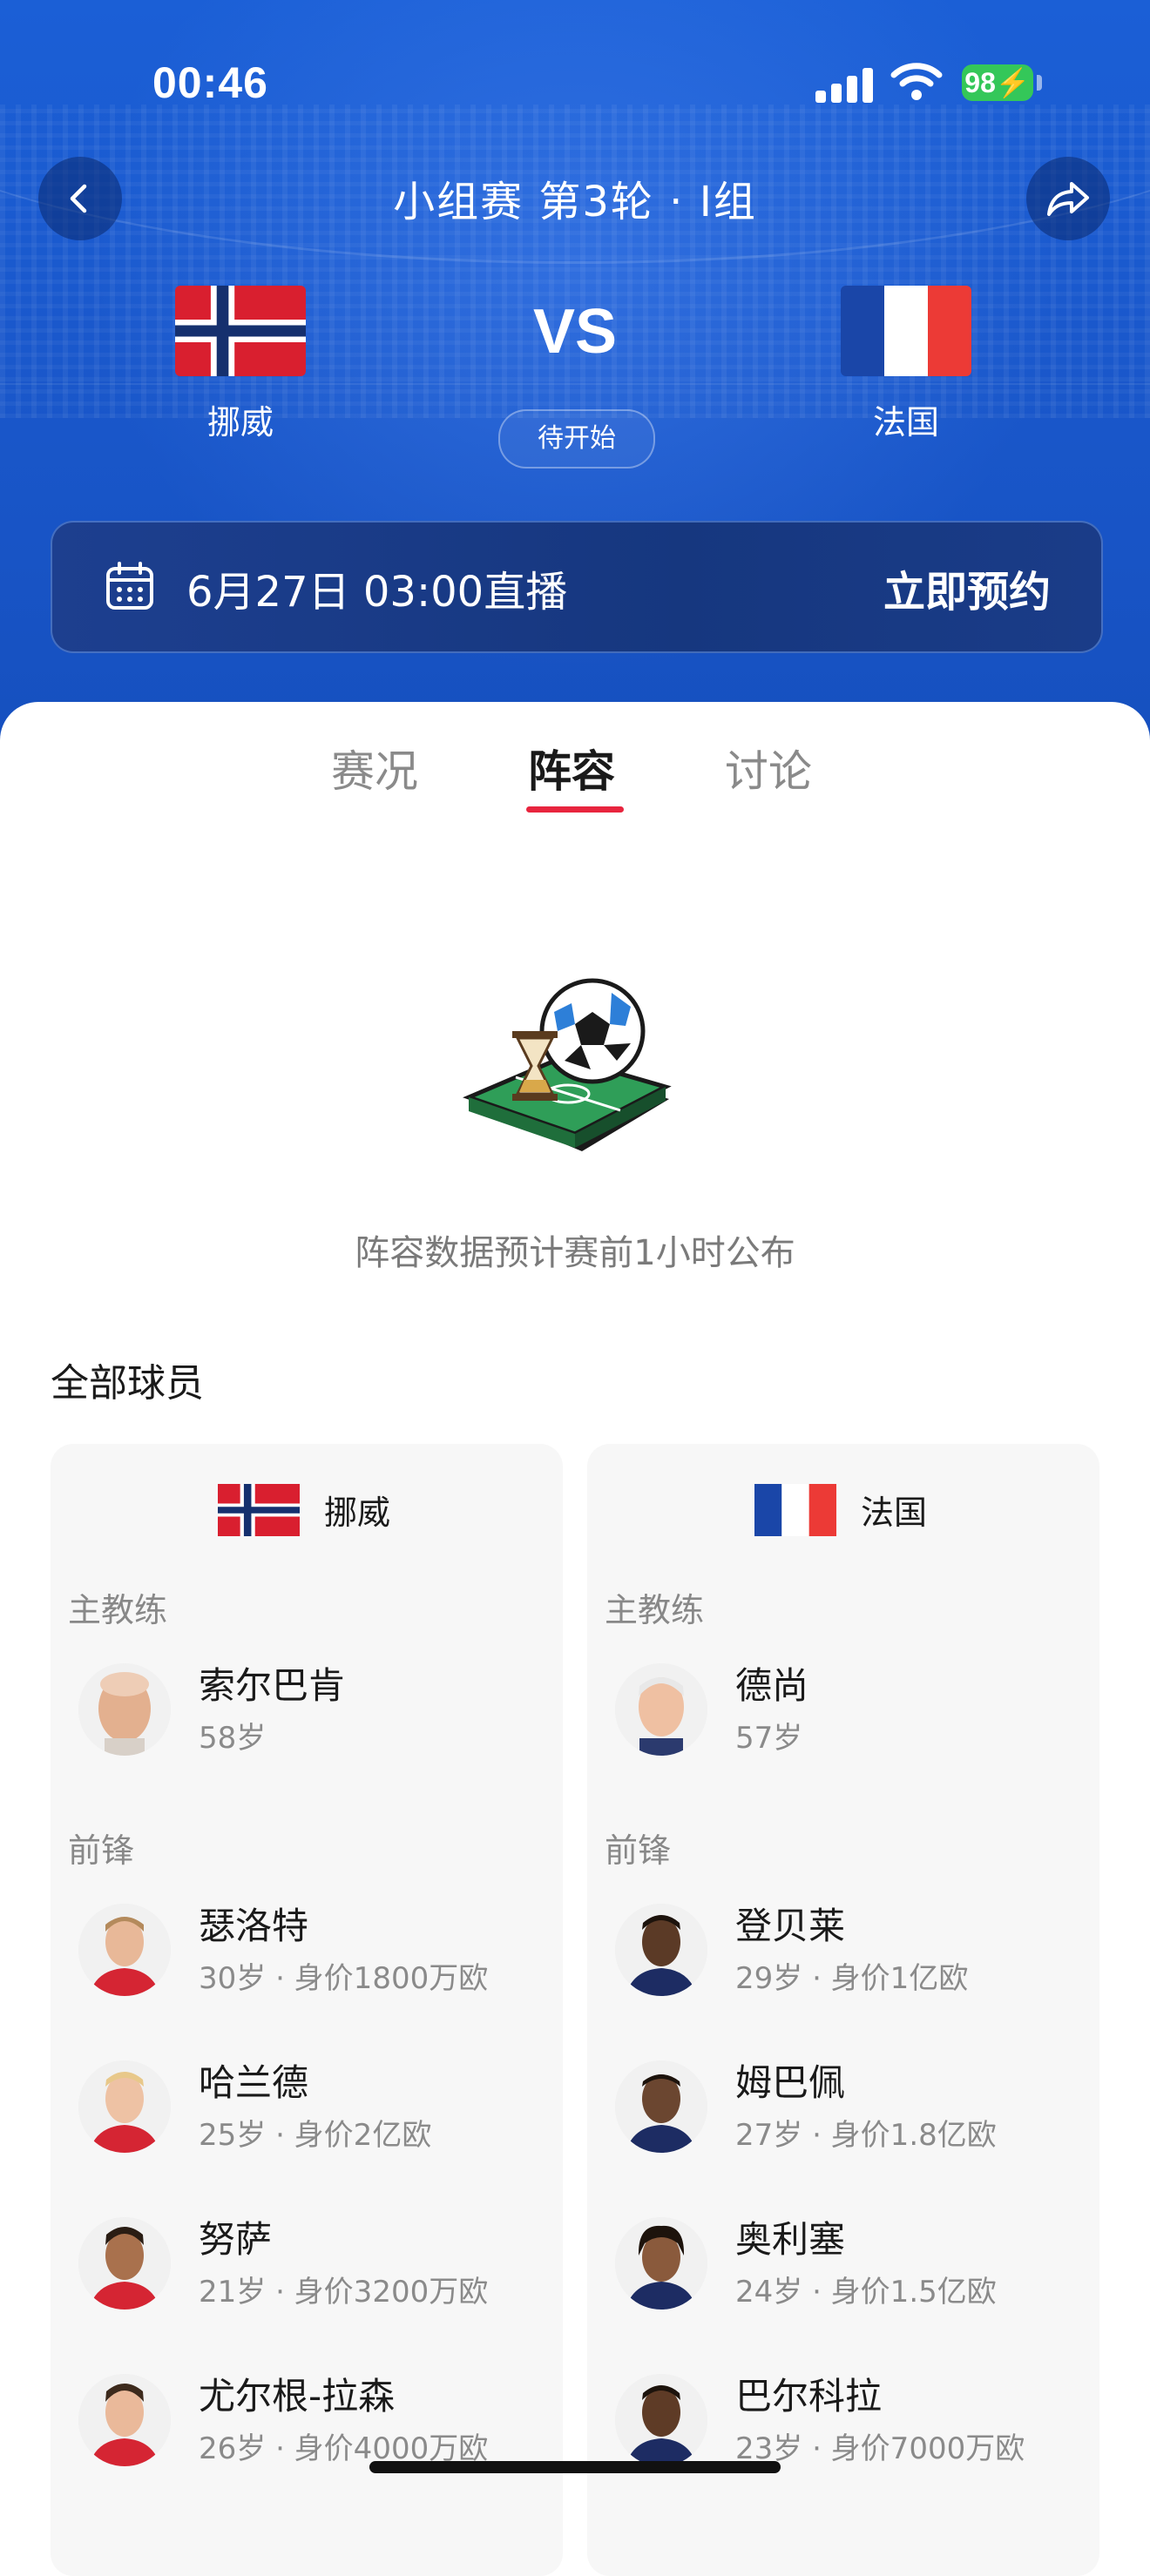 This screenshot has width=1150, height=2576. What do you see at coordinates (240, 423) in the screenshot?
I see `home-team-name: 挪威` at bounding box center [240, 423].